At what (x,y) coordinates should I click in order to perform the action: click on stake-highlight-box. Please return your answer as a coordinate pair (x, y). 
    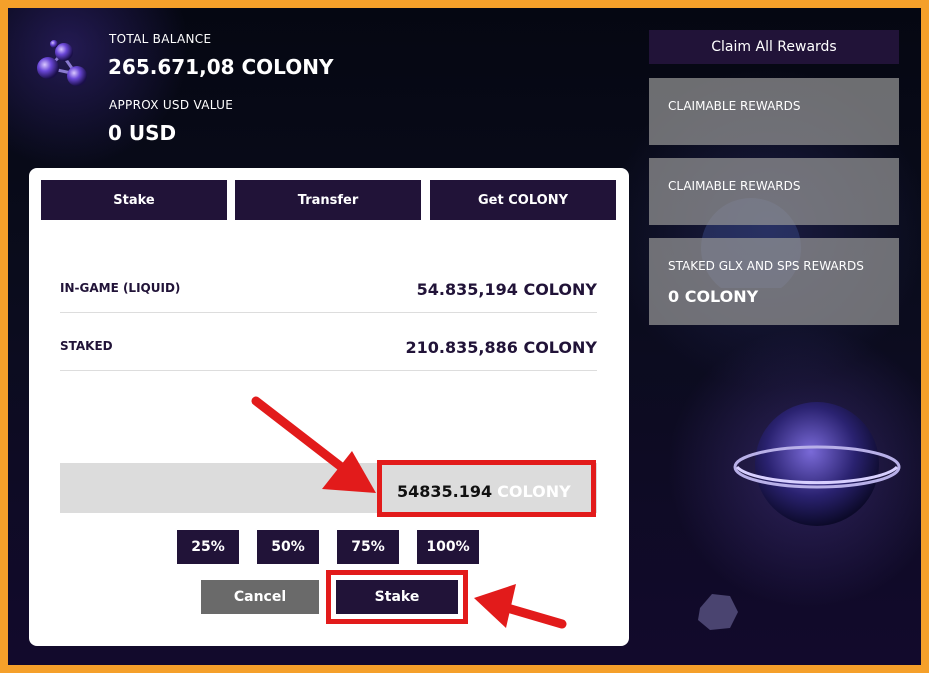
    Looking at the image, I should click on (397, 597).